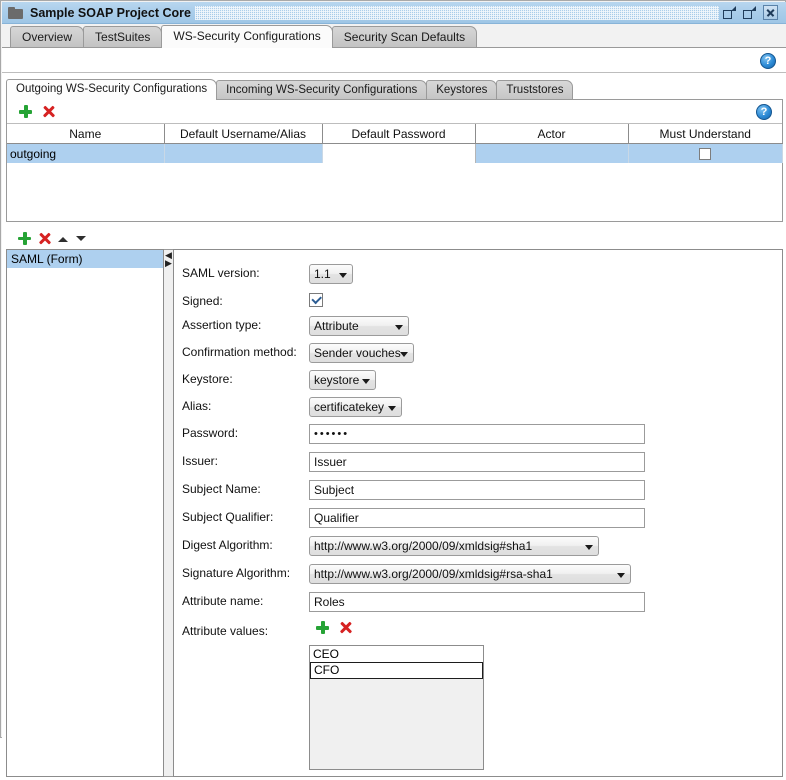  What do you see at coordinates (535, 90) in the screenshot?
I see `tab-truststores: Truststores` at bounding box center [535, 90].